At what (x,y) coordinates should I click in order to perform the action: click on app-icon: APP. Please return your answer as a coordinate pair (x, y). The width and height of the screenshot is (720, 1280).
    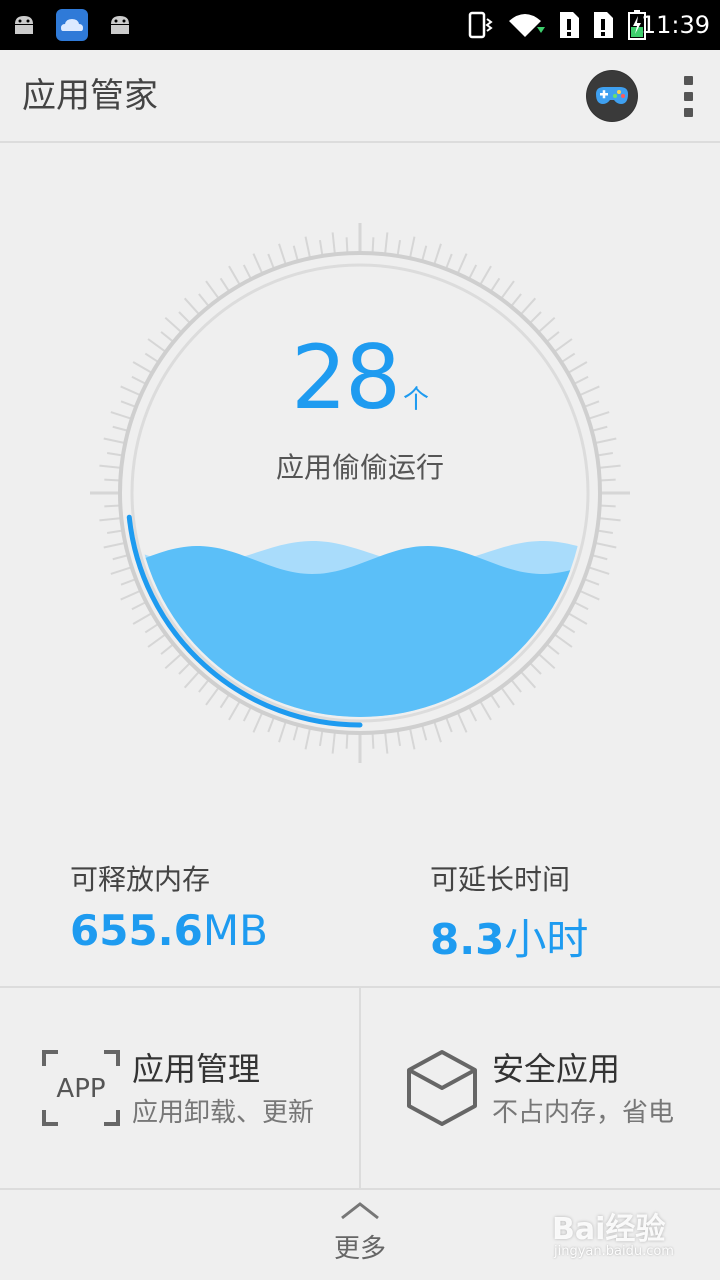
    Looking at the image, I should click on (81, 1088).